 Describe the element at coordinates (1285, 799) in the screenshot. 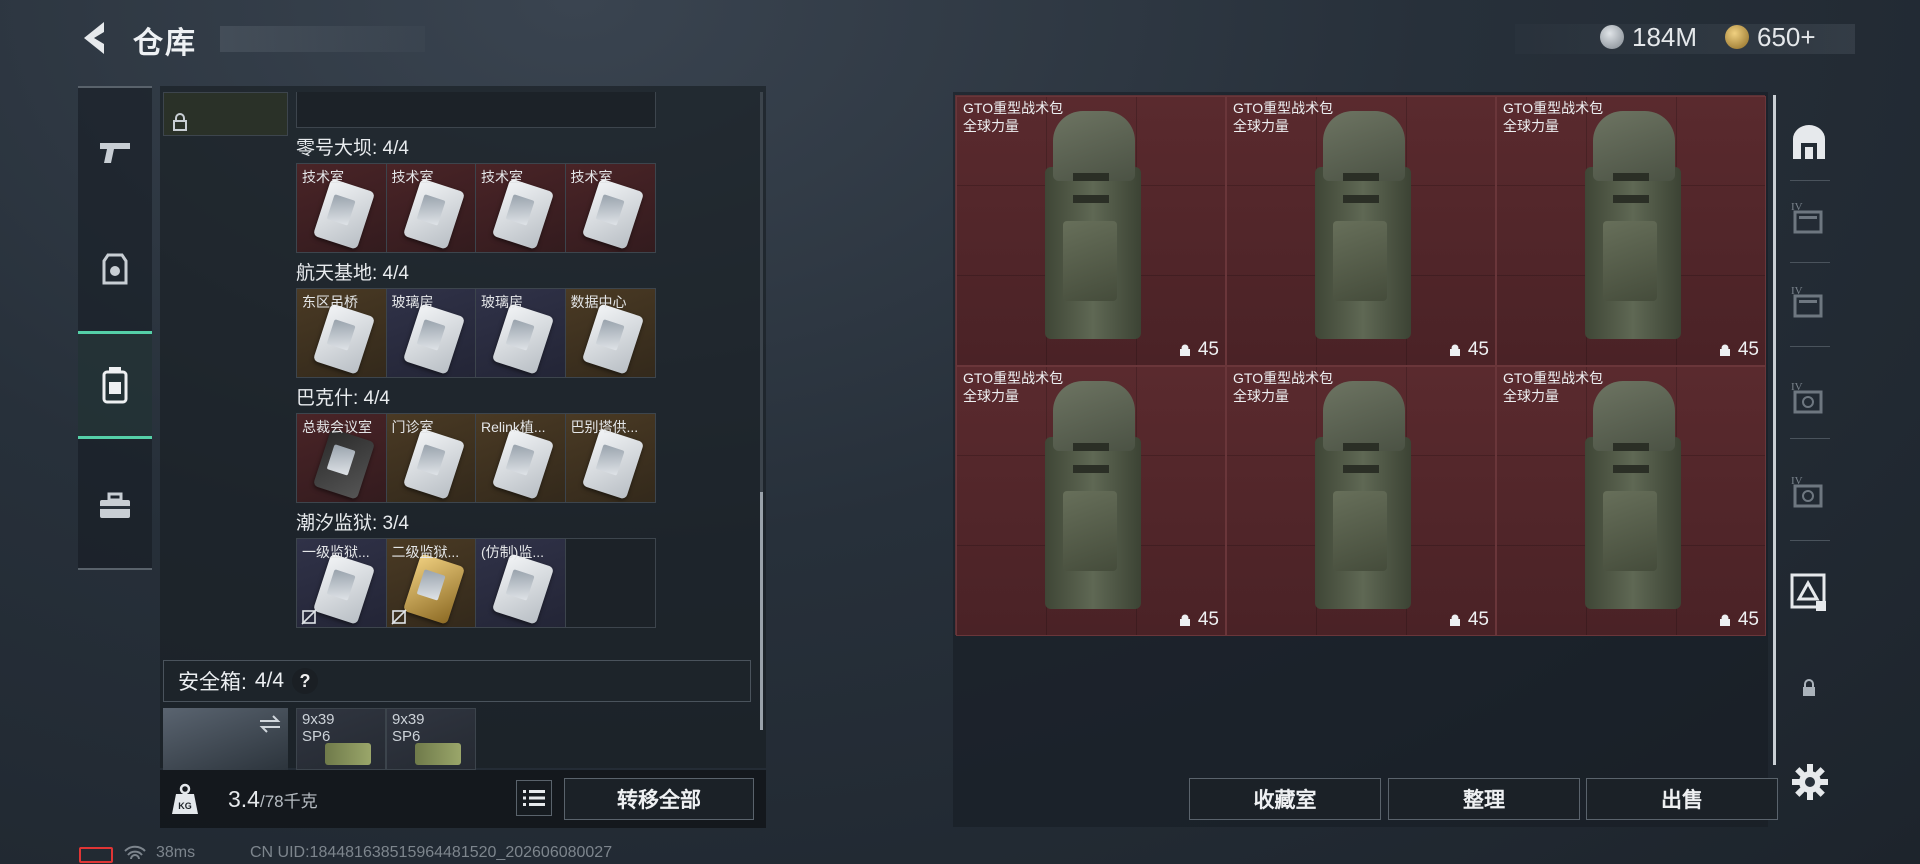

I see `collection-room-button: 收藏室` at that location.